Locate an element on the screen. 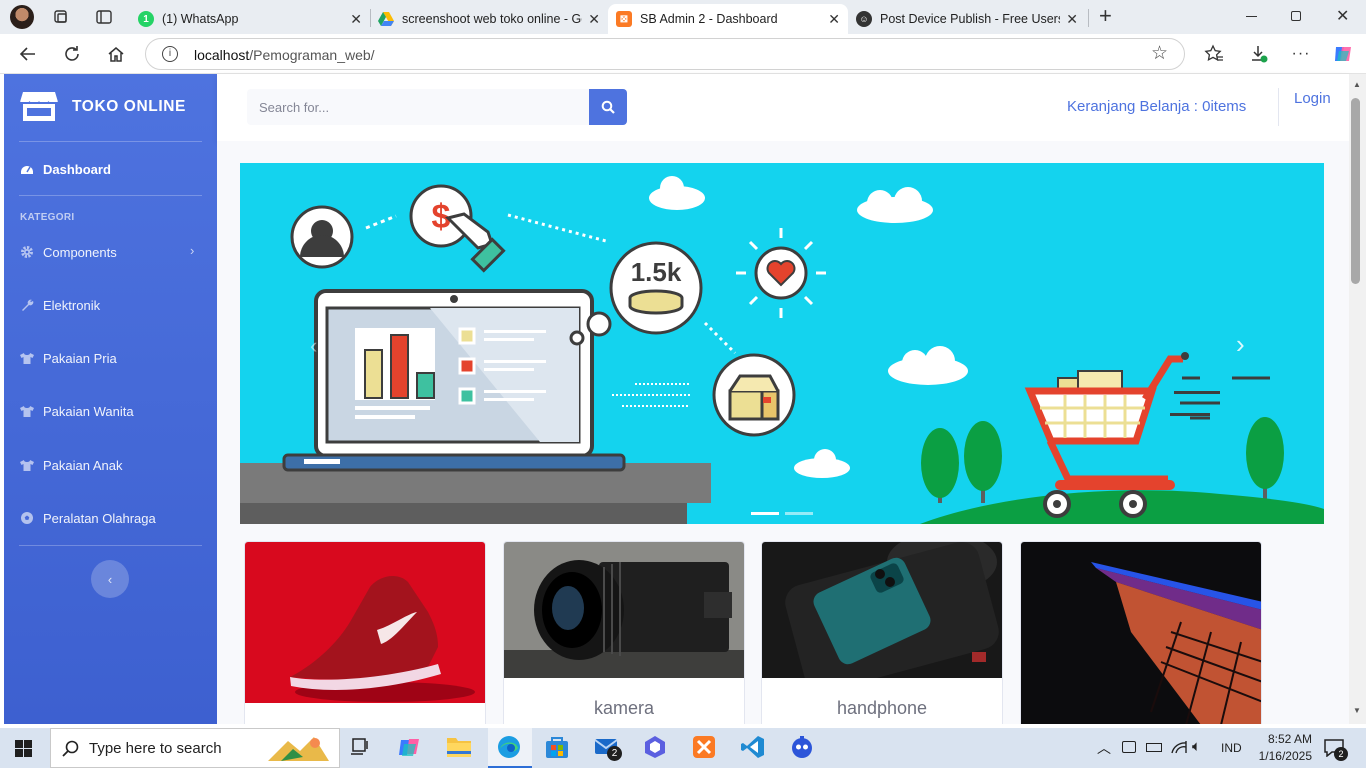 Image resolution: width=1366 pixels, height=768 pixels. language-indicator: IND is located at coordinates (1231, 748).